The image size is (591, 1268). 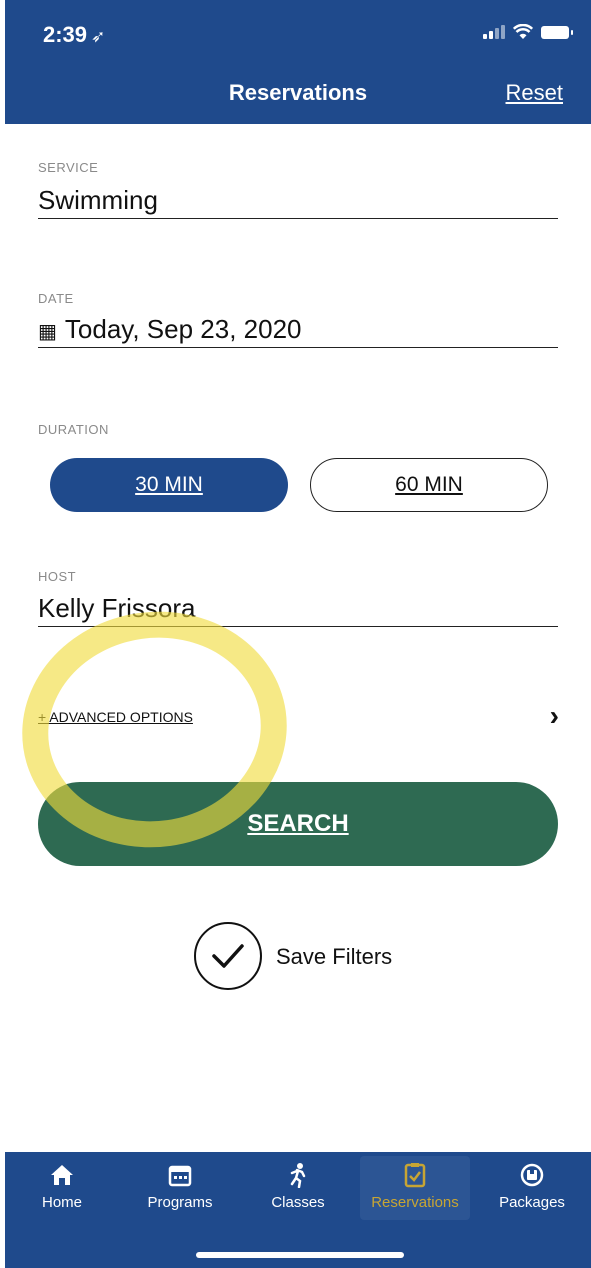 I want to click on date-label: DATE, so click(x=56, y=298).